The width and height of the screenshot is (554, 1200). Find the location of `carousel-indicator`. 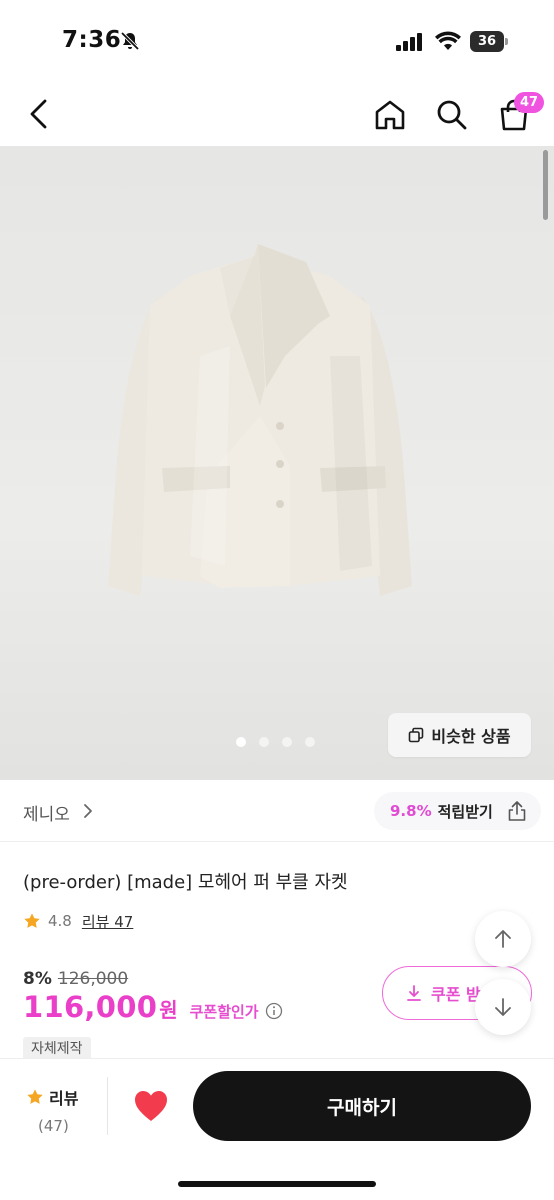

carousel-indicator is located at coordinates (275, 742).